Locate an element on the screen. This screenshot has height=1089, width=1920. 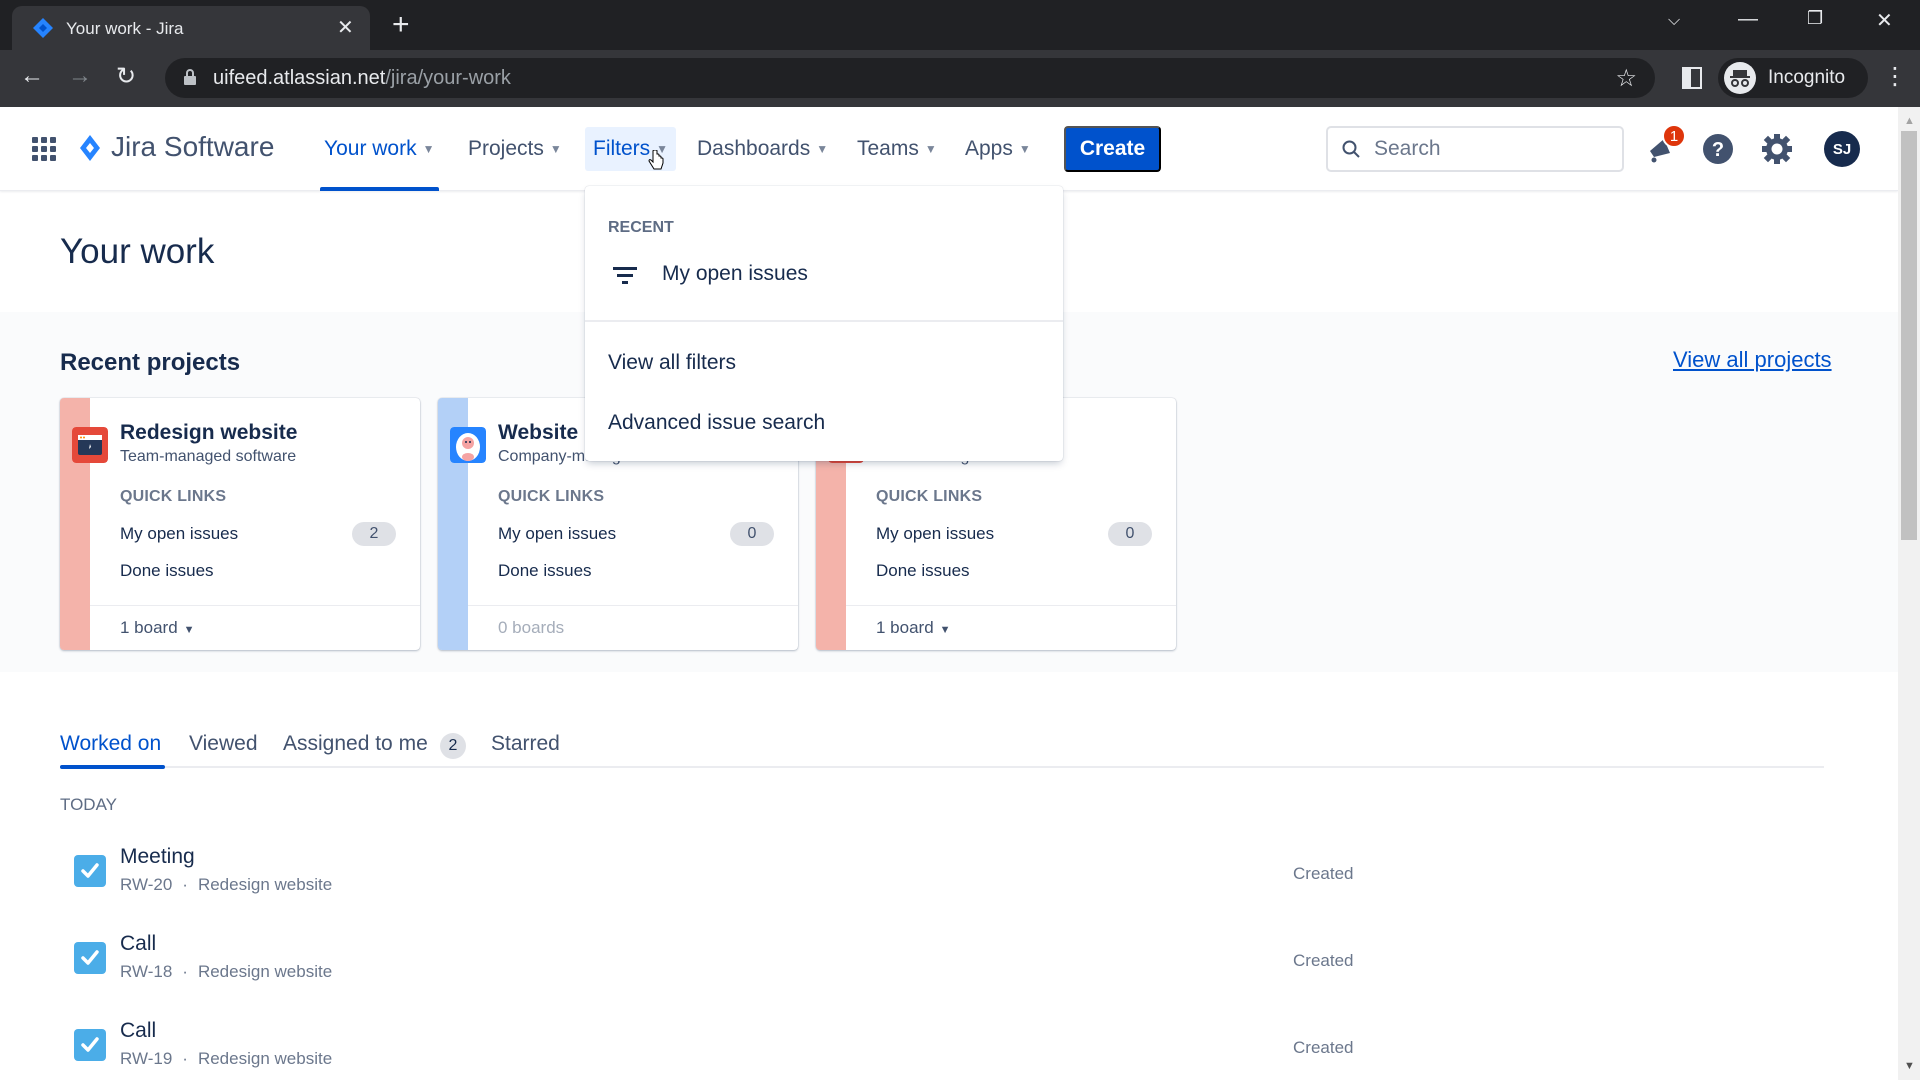
nav-label: Filters is located at coordinates (622, 148).